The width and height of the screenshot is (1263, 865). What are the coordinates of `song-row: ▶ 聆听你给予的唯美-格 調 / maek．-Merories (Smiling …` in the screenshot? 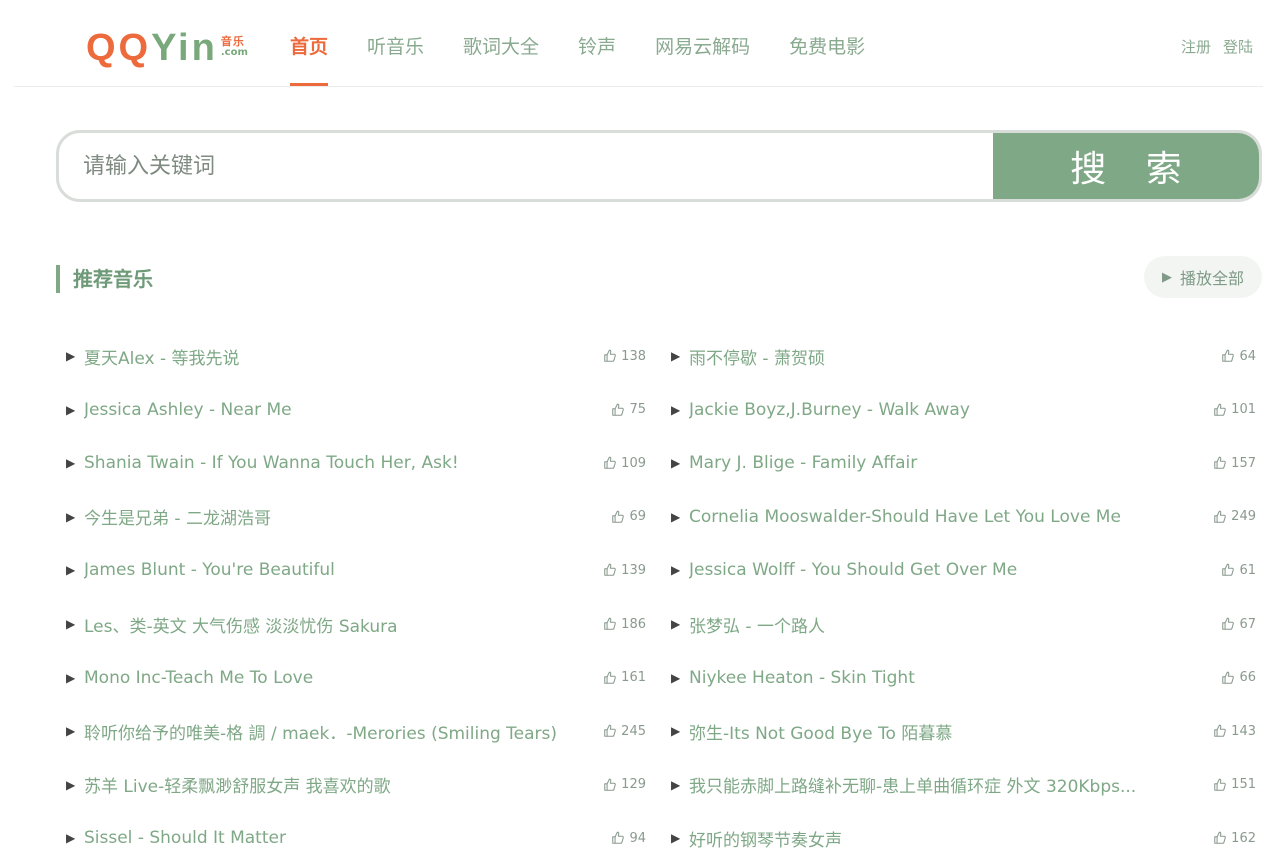 It's located at (351, 731).